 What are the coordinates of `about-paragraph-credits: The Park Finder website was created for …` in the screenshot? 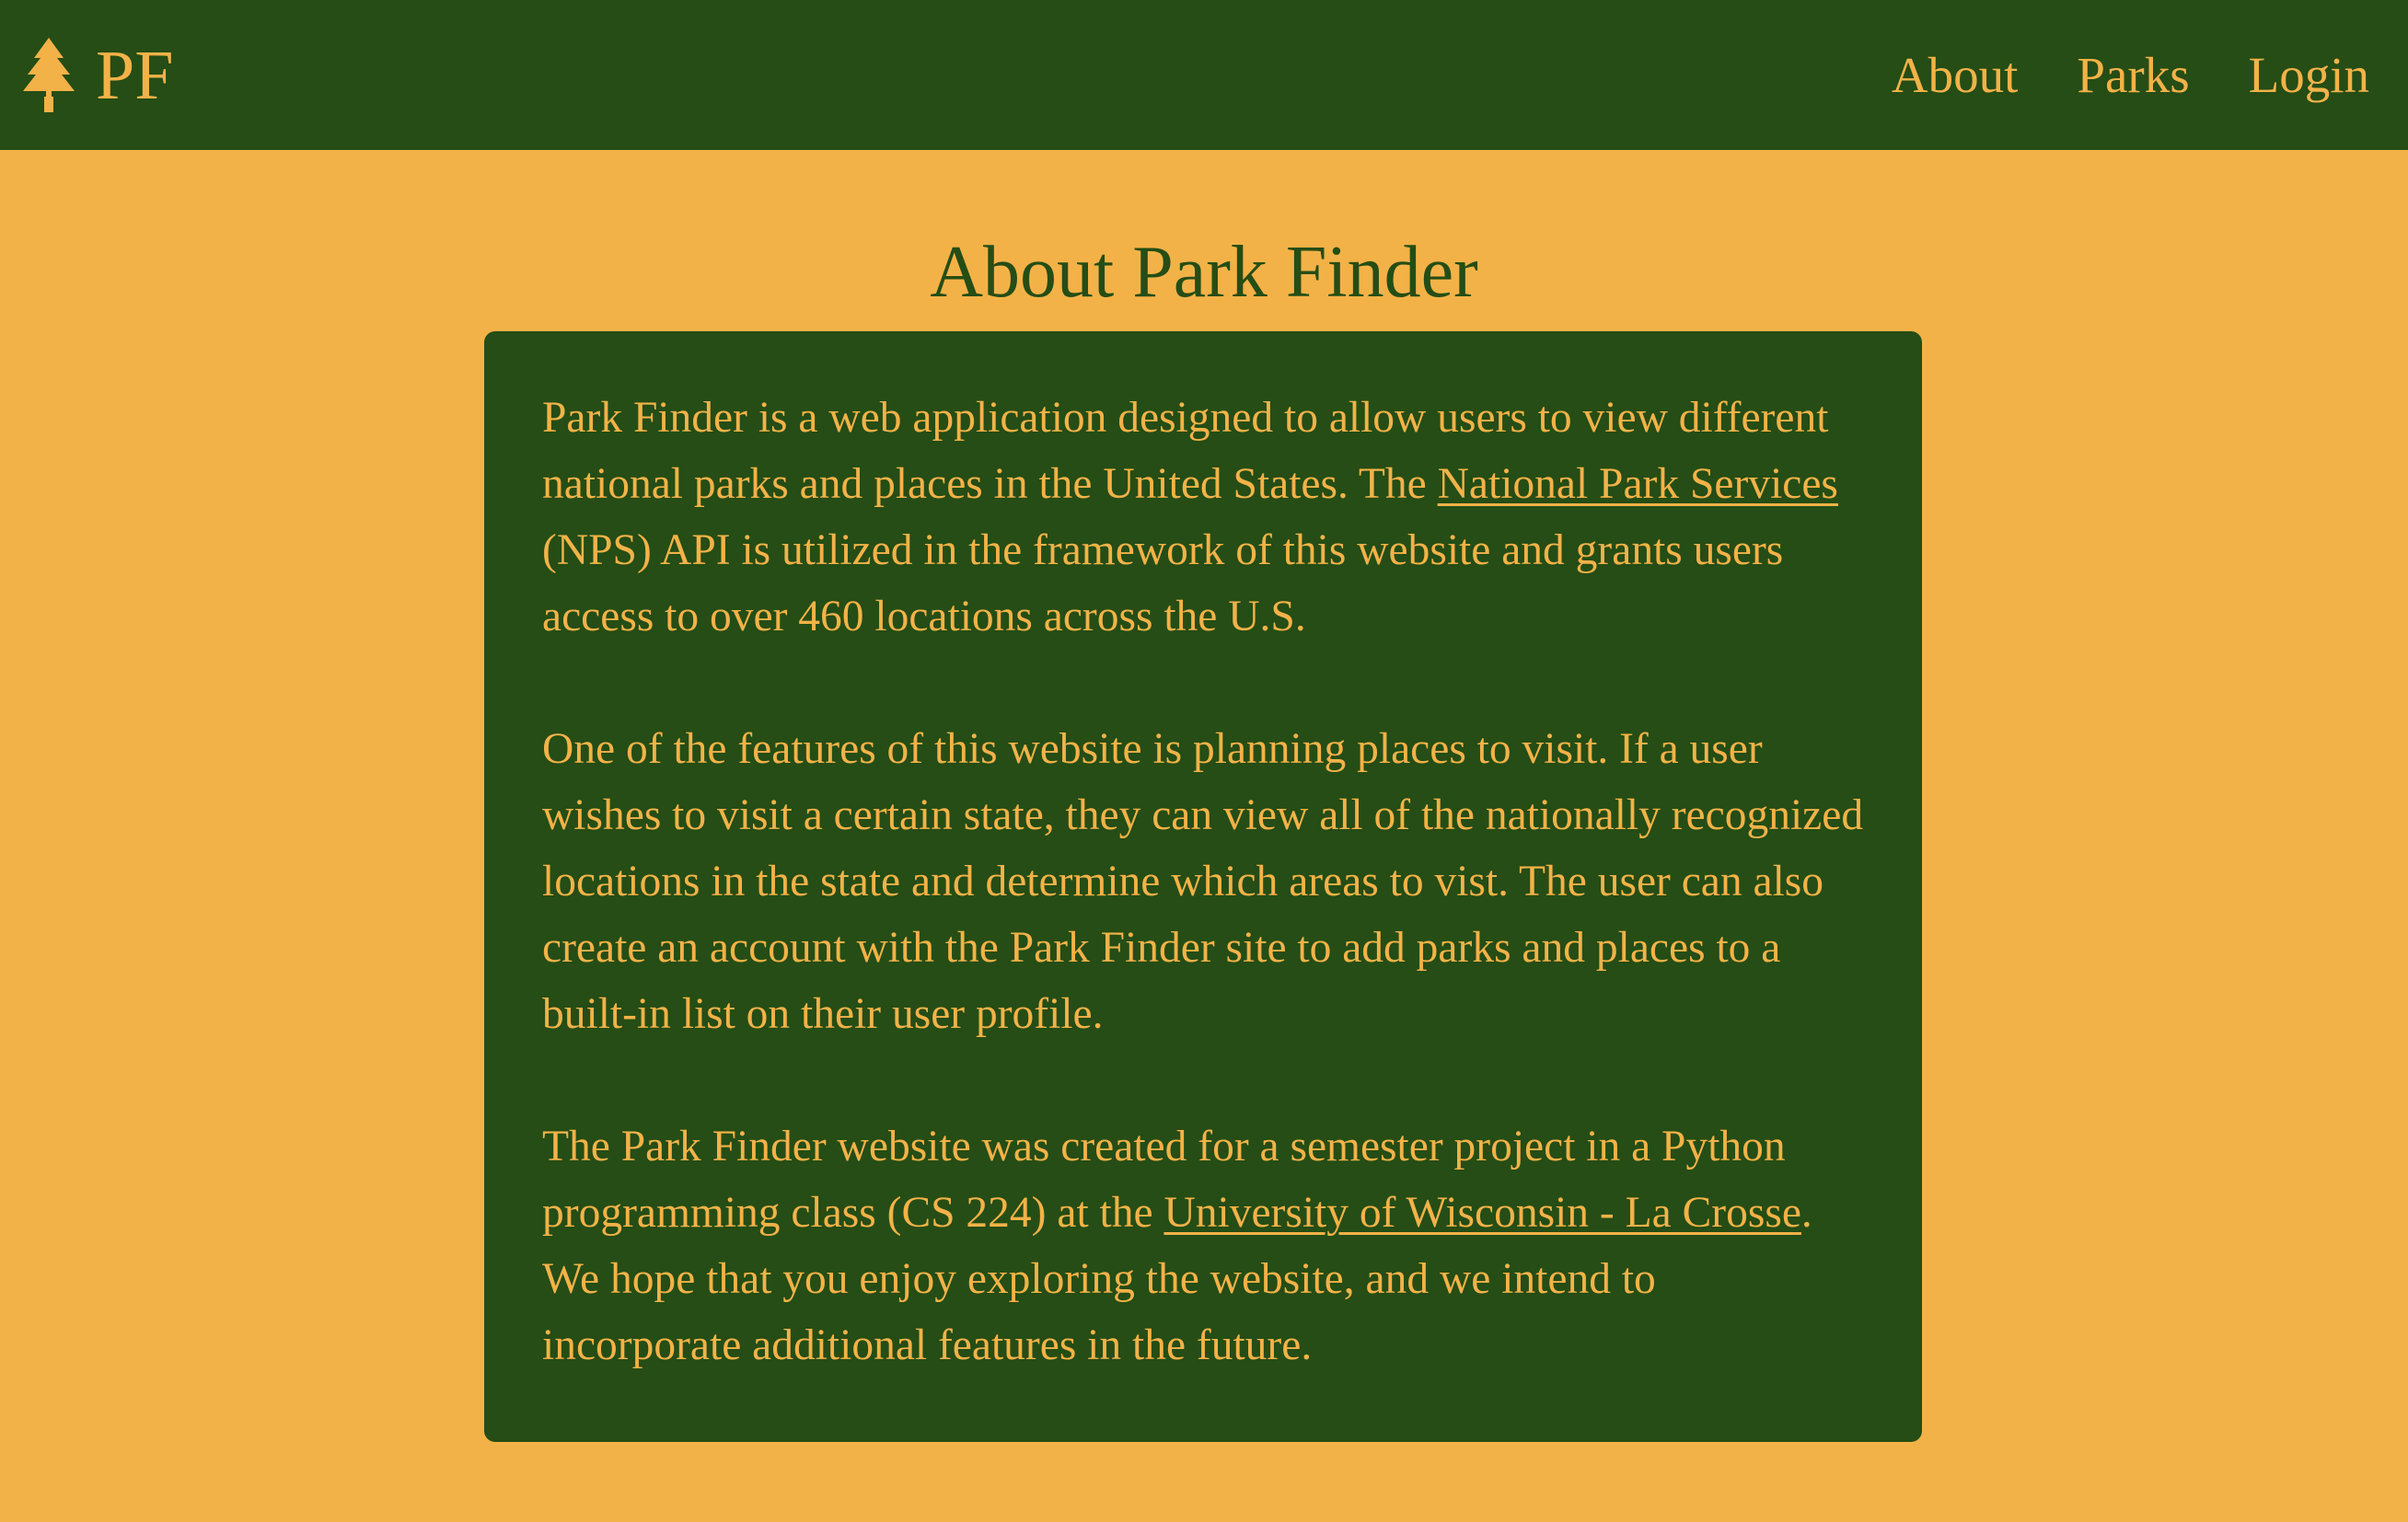 It's located at (1203, 1245).